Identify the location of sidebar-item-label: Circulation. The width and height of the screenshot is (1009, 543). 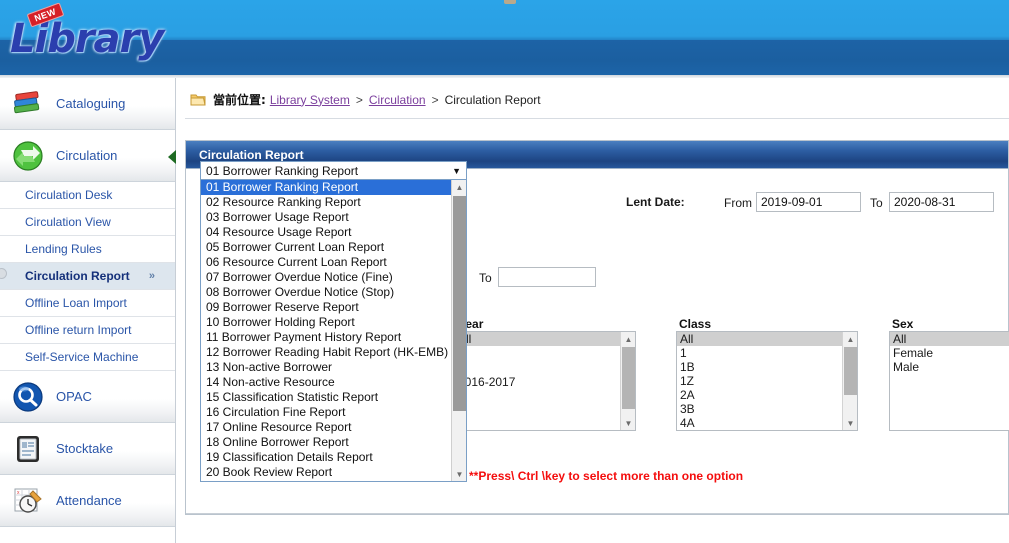
(87, 155).